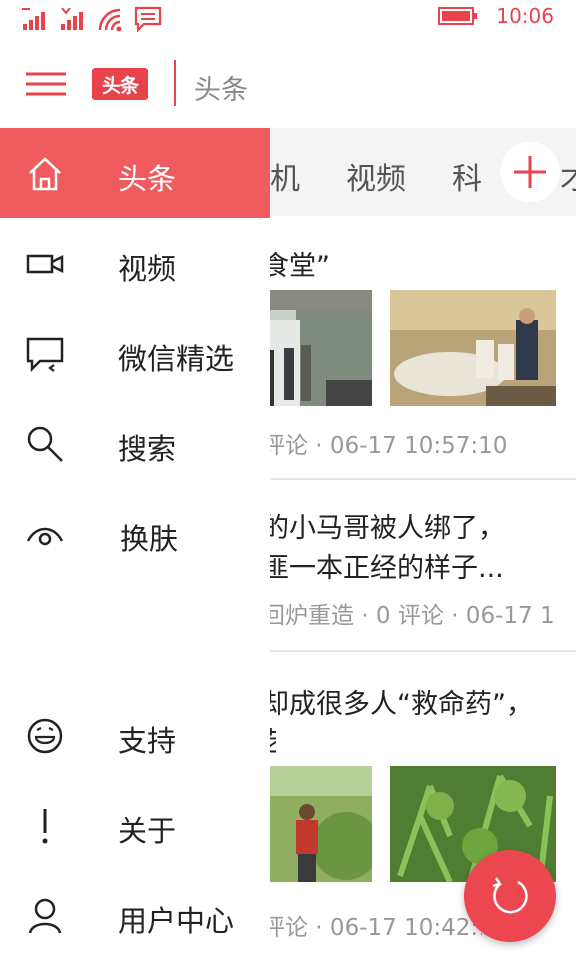  I want to click on chat-bubble-icon, so click(45, 355).